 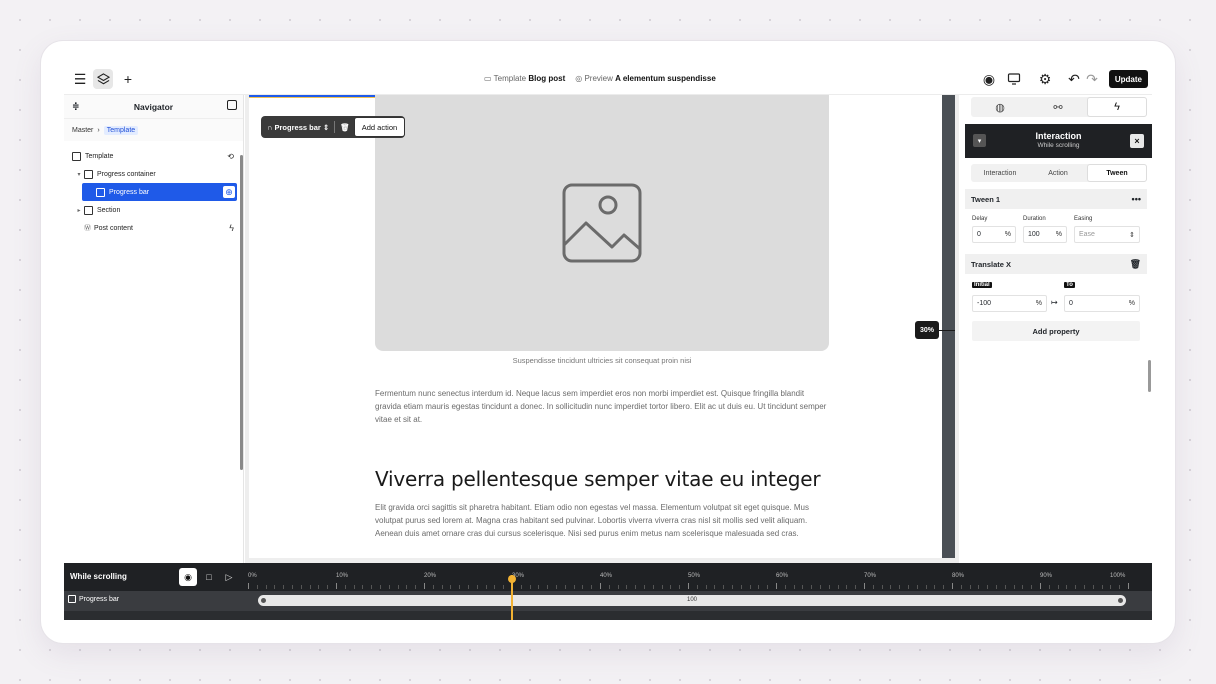 What do you see at coordinates (698, 577) in the screenshot?
I see `timeline-ruler: 0% 10% 20% 30% 40% 50% 60% 70% 80% 90% 100%` at bounding box center [698, 577].